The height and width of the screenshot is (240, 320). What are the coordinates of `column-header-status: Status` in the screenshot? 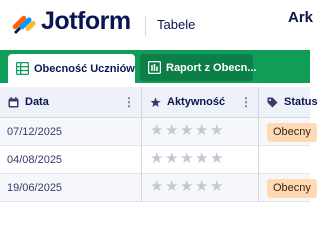 It's located at (289, 102).